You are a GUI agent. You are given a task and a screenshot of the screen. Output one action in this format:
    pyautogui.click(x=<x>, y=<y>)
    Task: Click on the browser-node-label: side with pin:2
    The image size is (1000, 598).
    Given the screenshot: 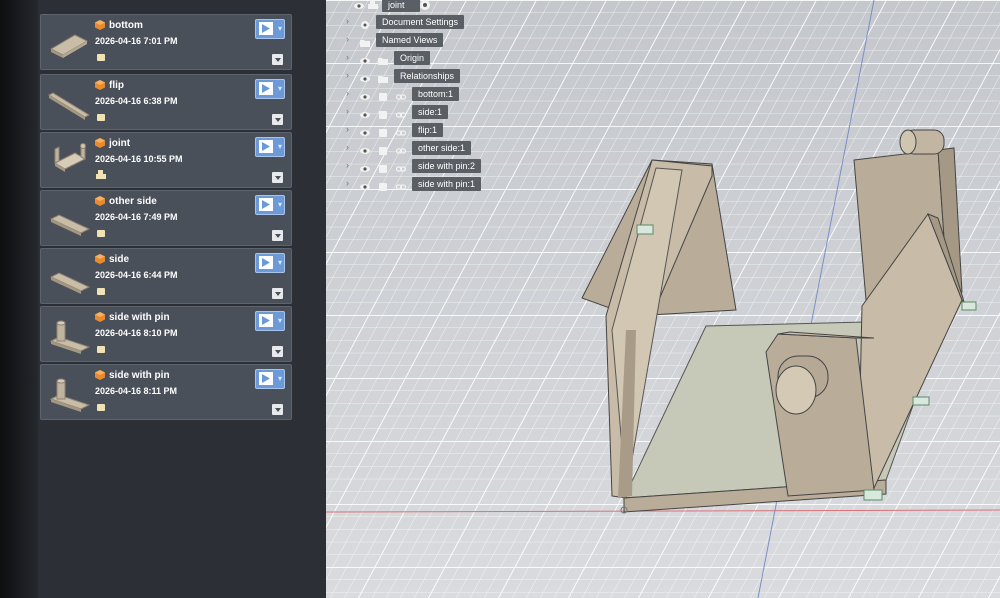 What is the action you would take?
    pyautogui.click(x=447, y=166)
    